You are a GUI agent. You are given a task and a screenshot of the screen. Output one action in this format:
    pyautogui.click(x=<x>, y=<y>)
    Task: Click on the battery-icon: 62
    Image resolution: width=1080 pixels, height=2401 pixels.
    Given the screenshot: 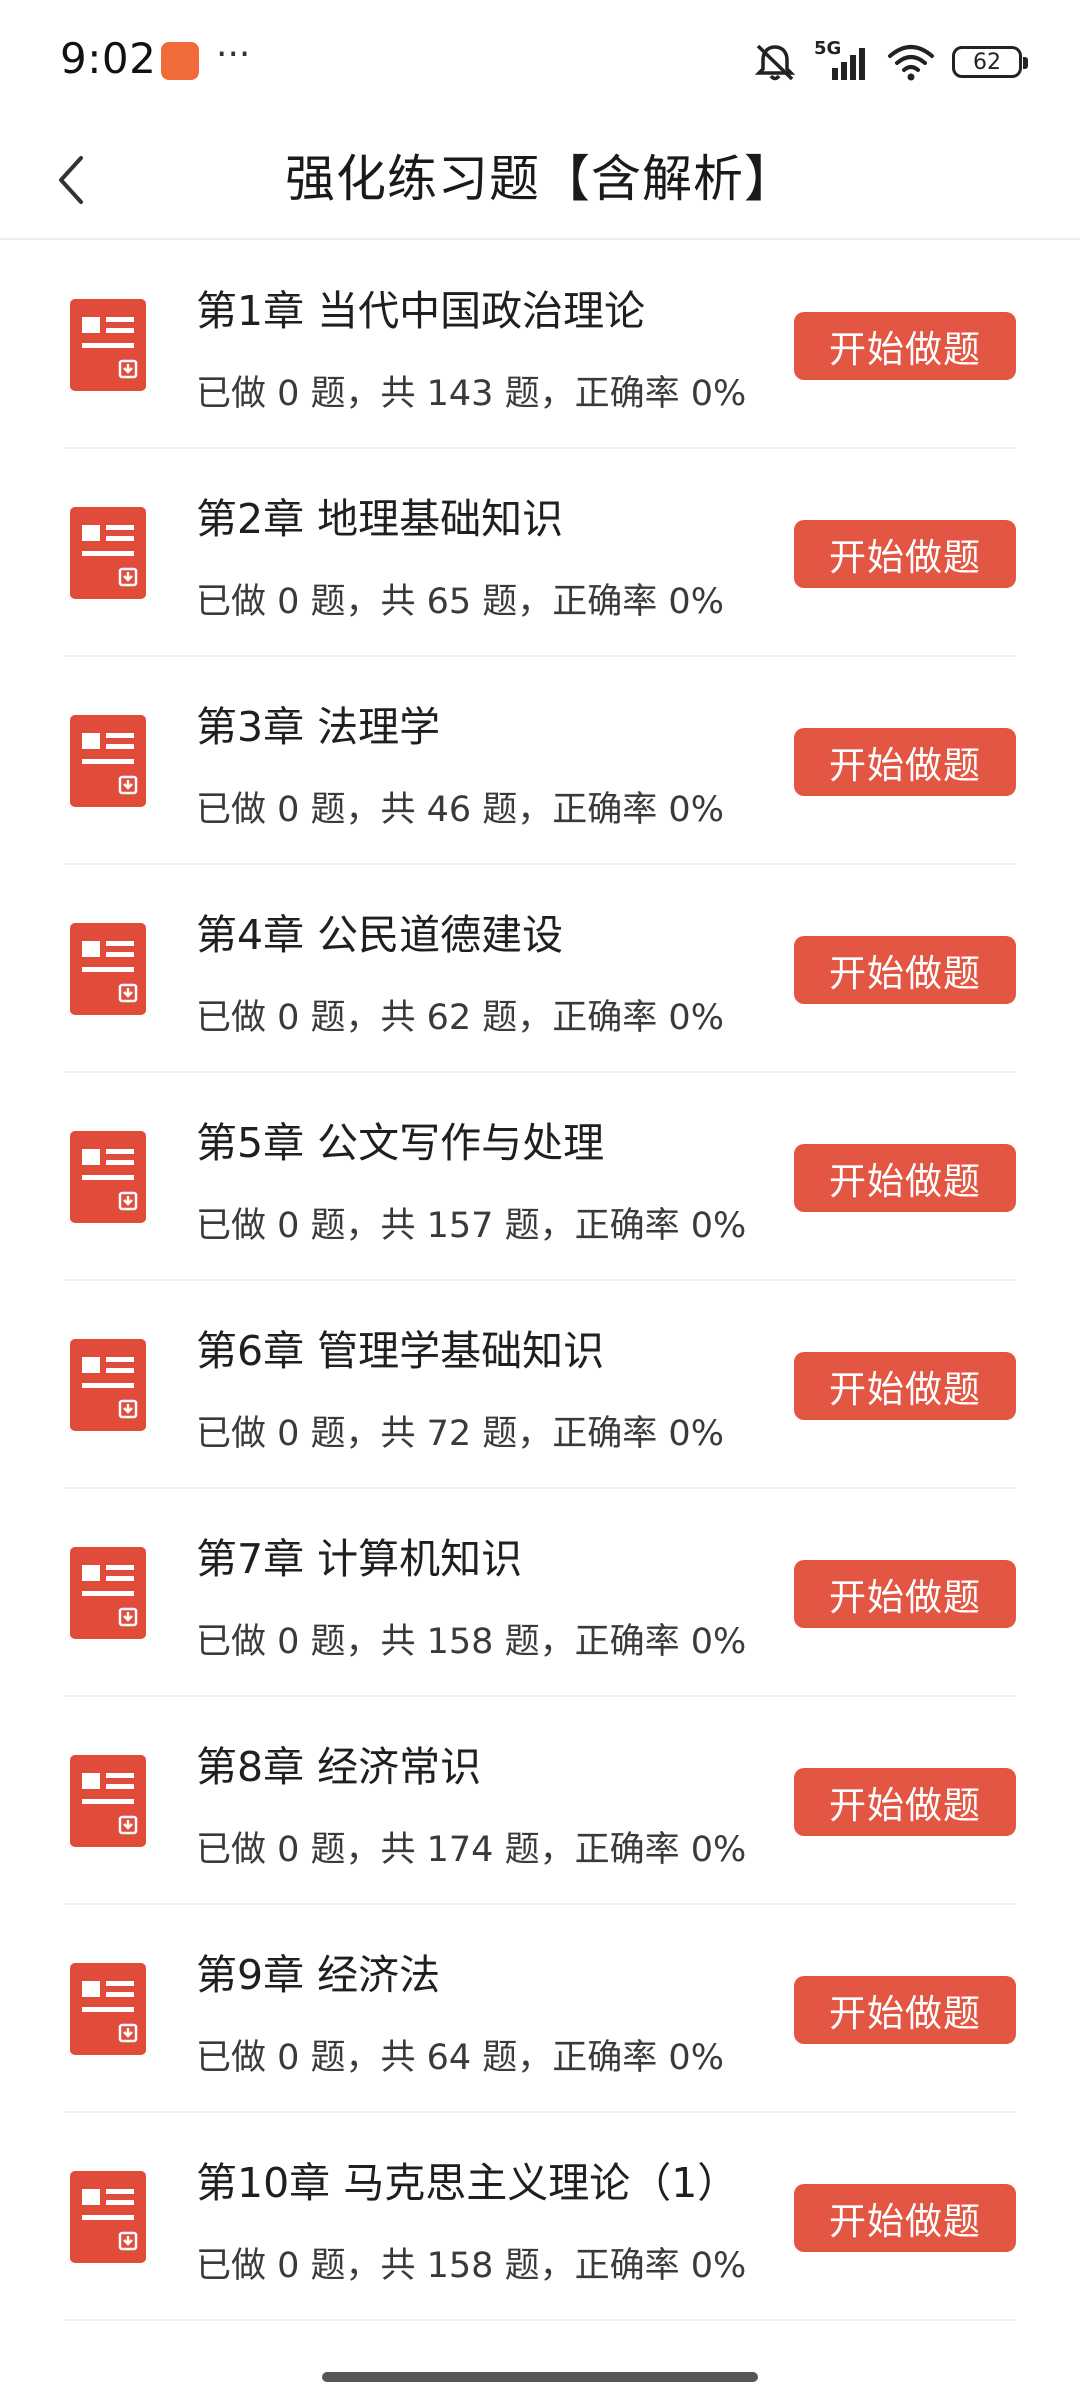 What is the action you would take?
    pyautogui.click(x=990, y=62)
    